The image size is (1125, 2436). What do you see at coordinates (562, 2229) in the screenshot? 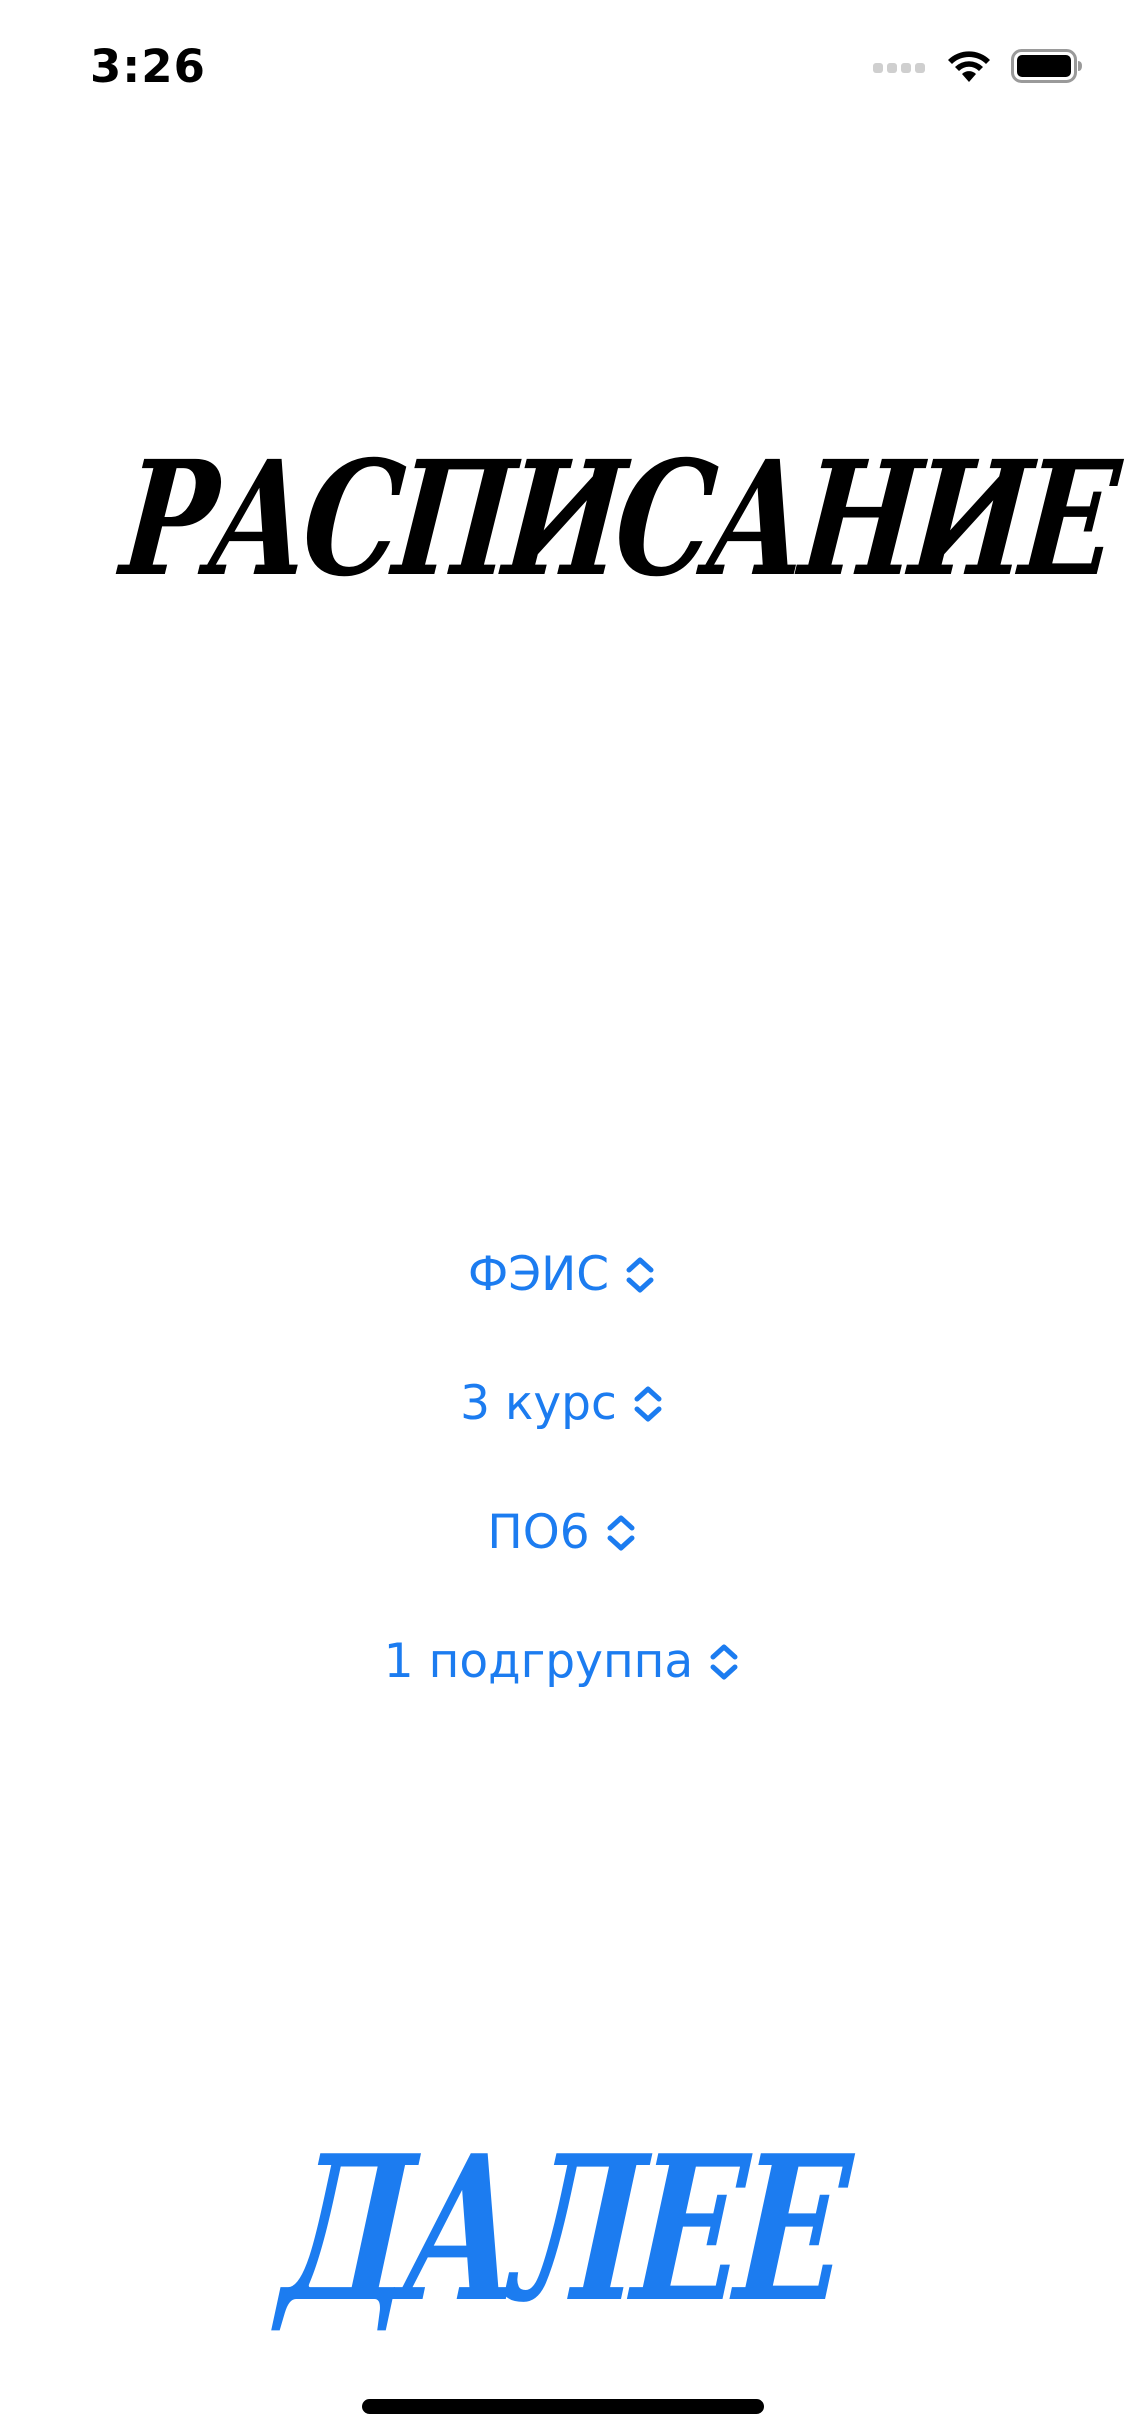
I see `next-button: ДАЛЕЕ` at bounding box center [562, 2229].